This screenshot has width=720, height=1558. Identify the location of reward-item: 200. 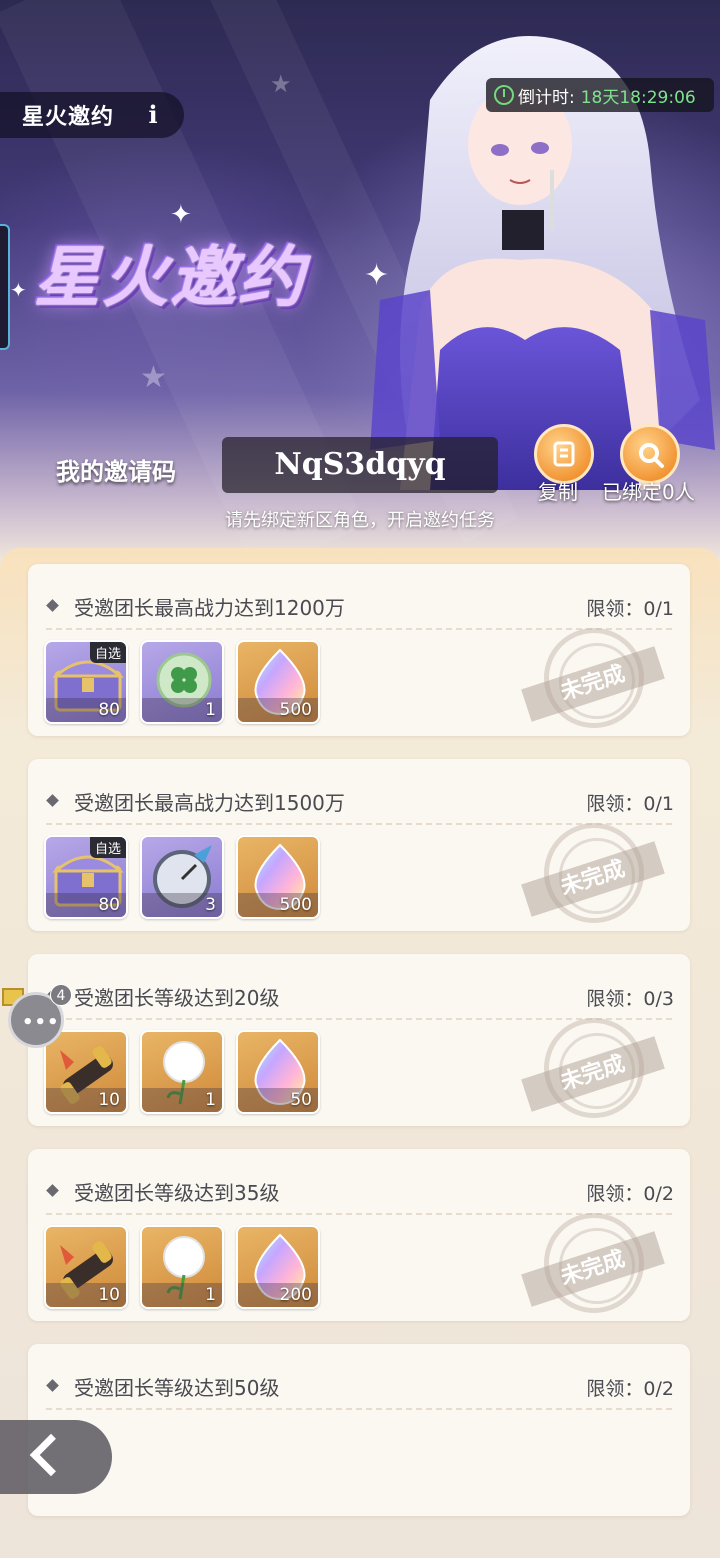
(278, 1267).